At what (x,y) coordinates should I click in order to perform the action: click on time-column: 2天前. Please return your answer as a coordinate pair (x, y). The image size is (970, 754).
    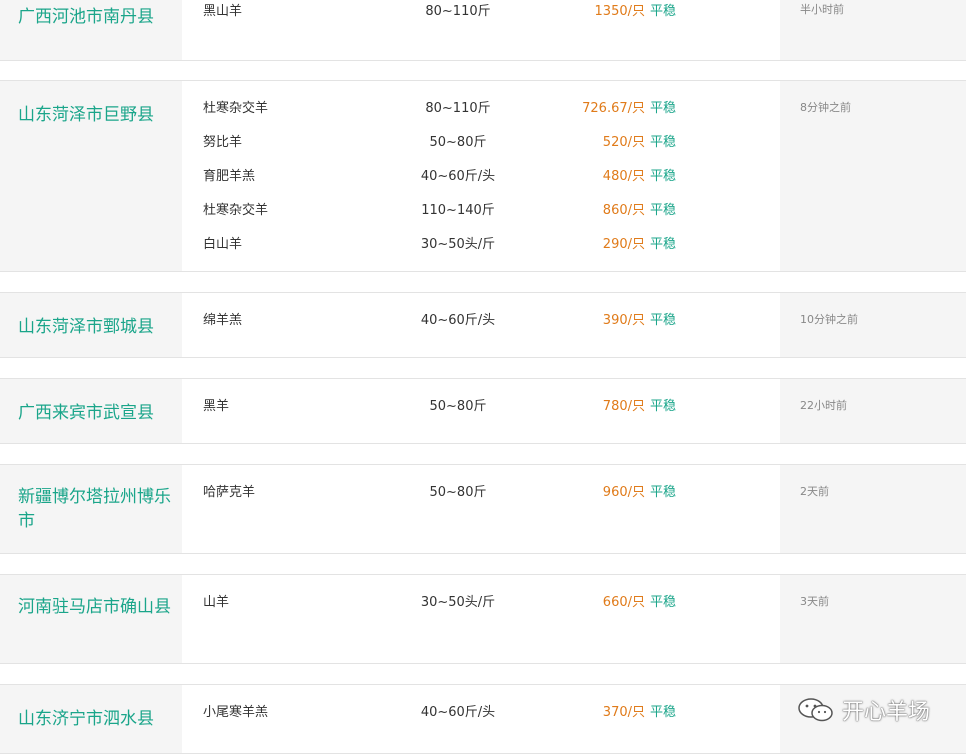
    Looking at the image, I should click on (873, 509).